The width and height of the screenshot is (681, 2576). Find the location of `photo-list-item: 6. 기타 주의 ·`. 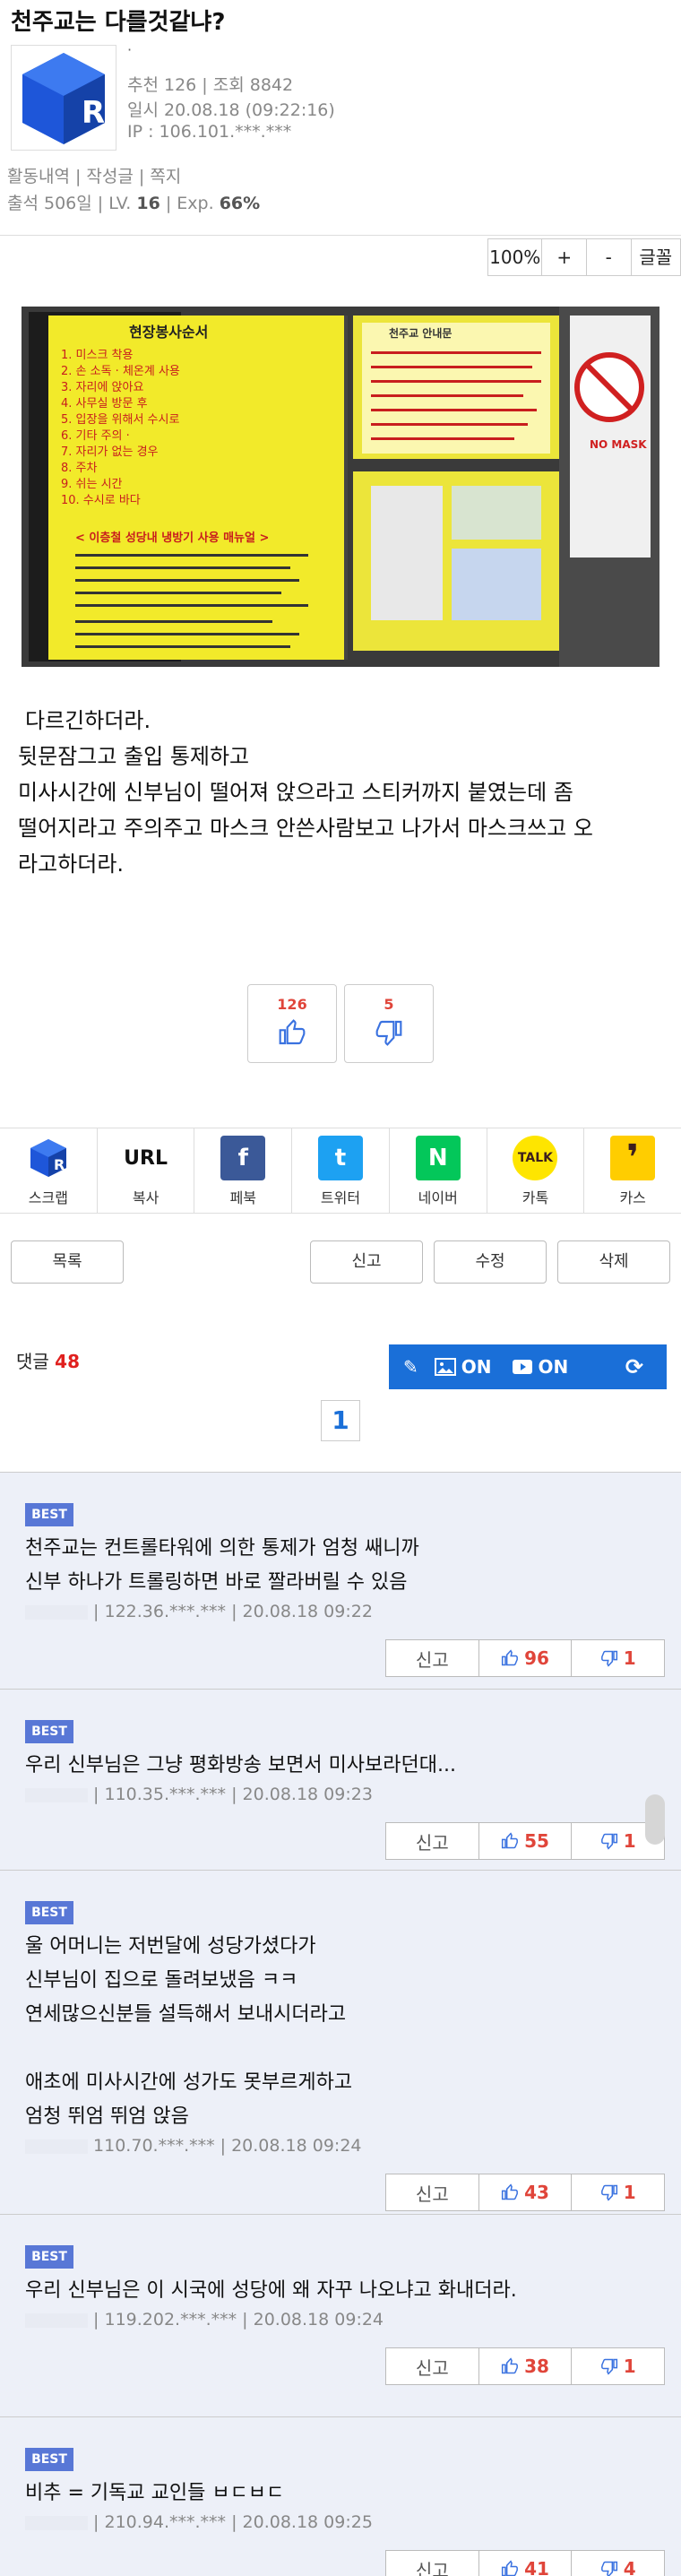

photo-list-item: 6. 기타 주의 · is located at coordinates (95, 436).